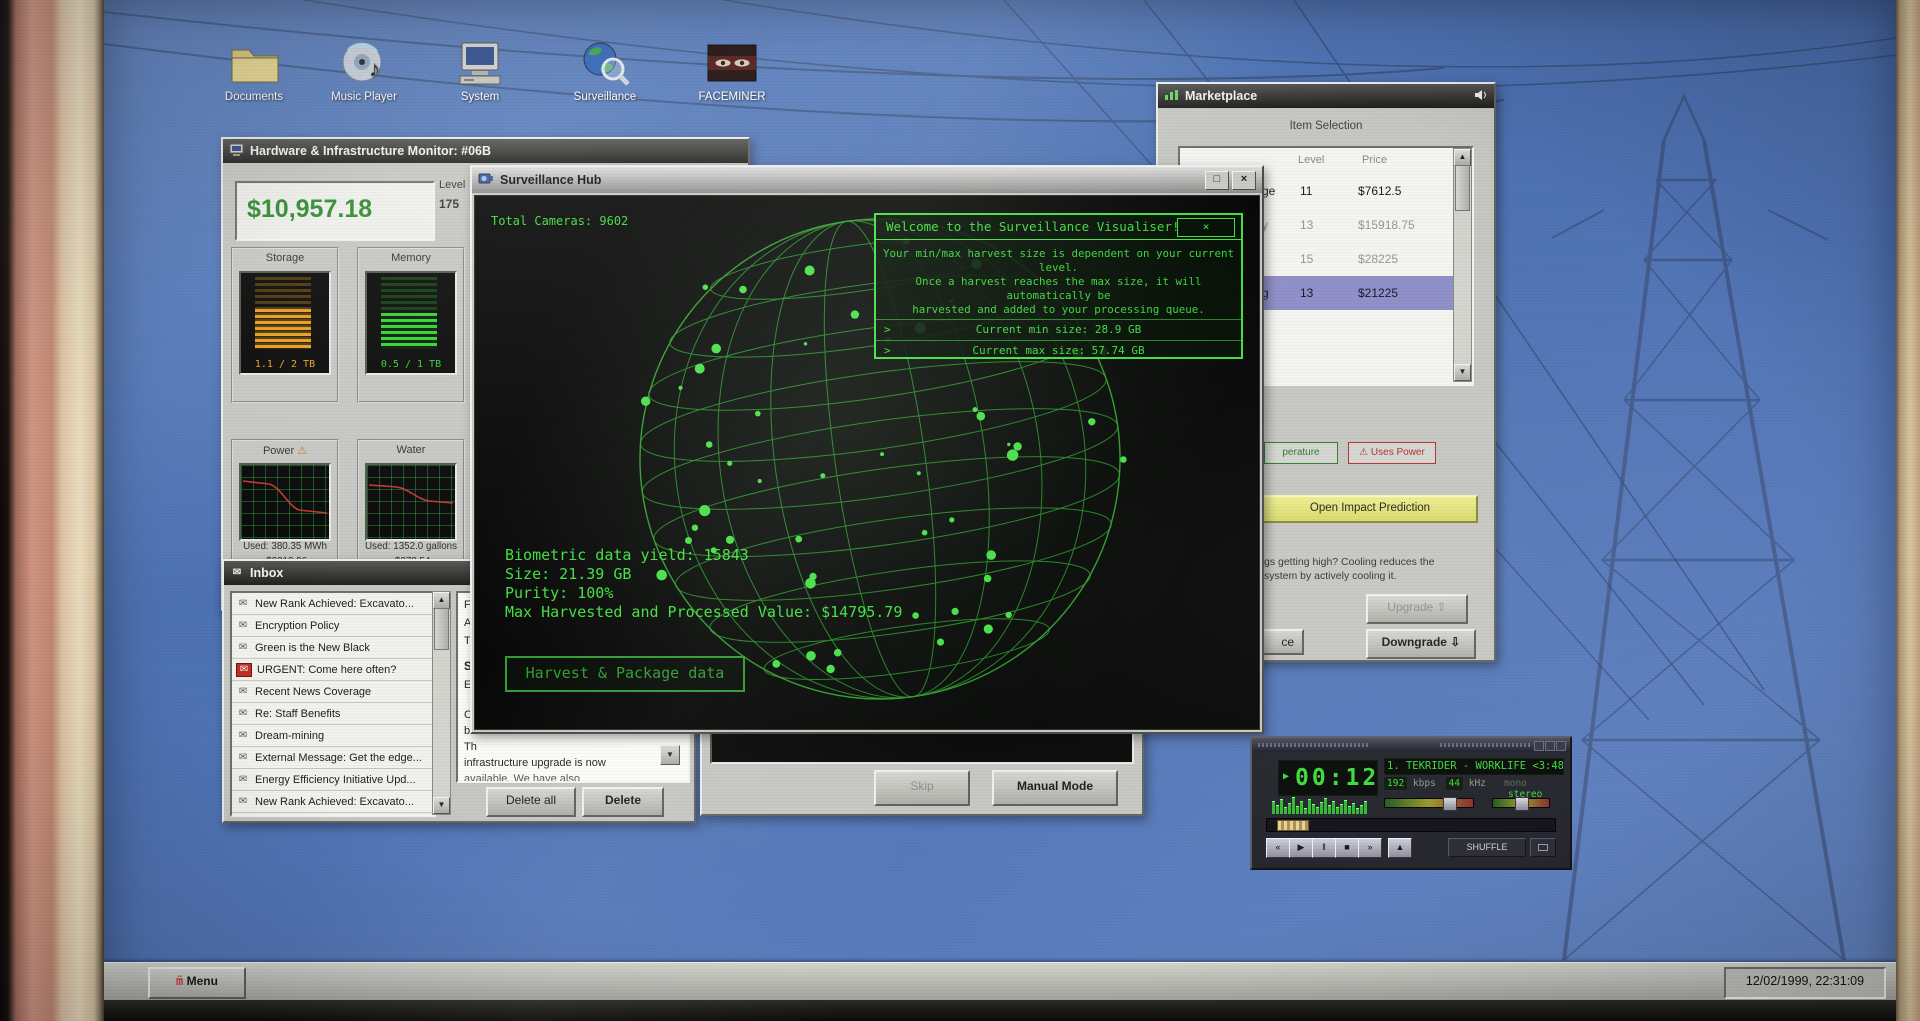 This screenshot has height=1021, width=1920. I want to click on seek-bar, so click(1411, 825).